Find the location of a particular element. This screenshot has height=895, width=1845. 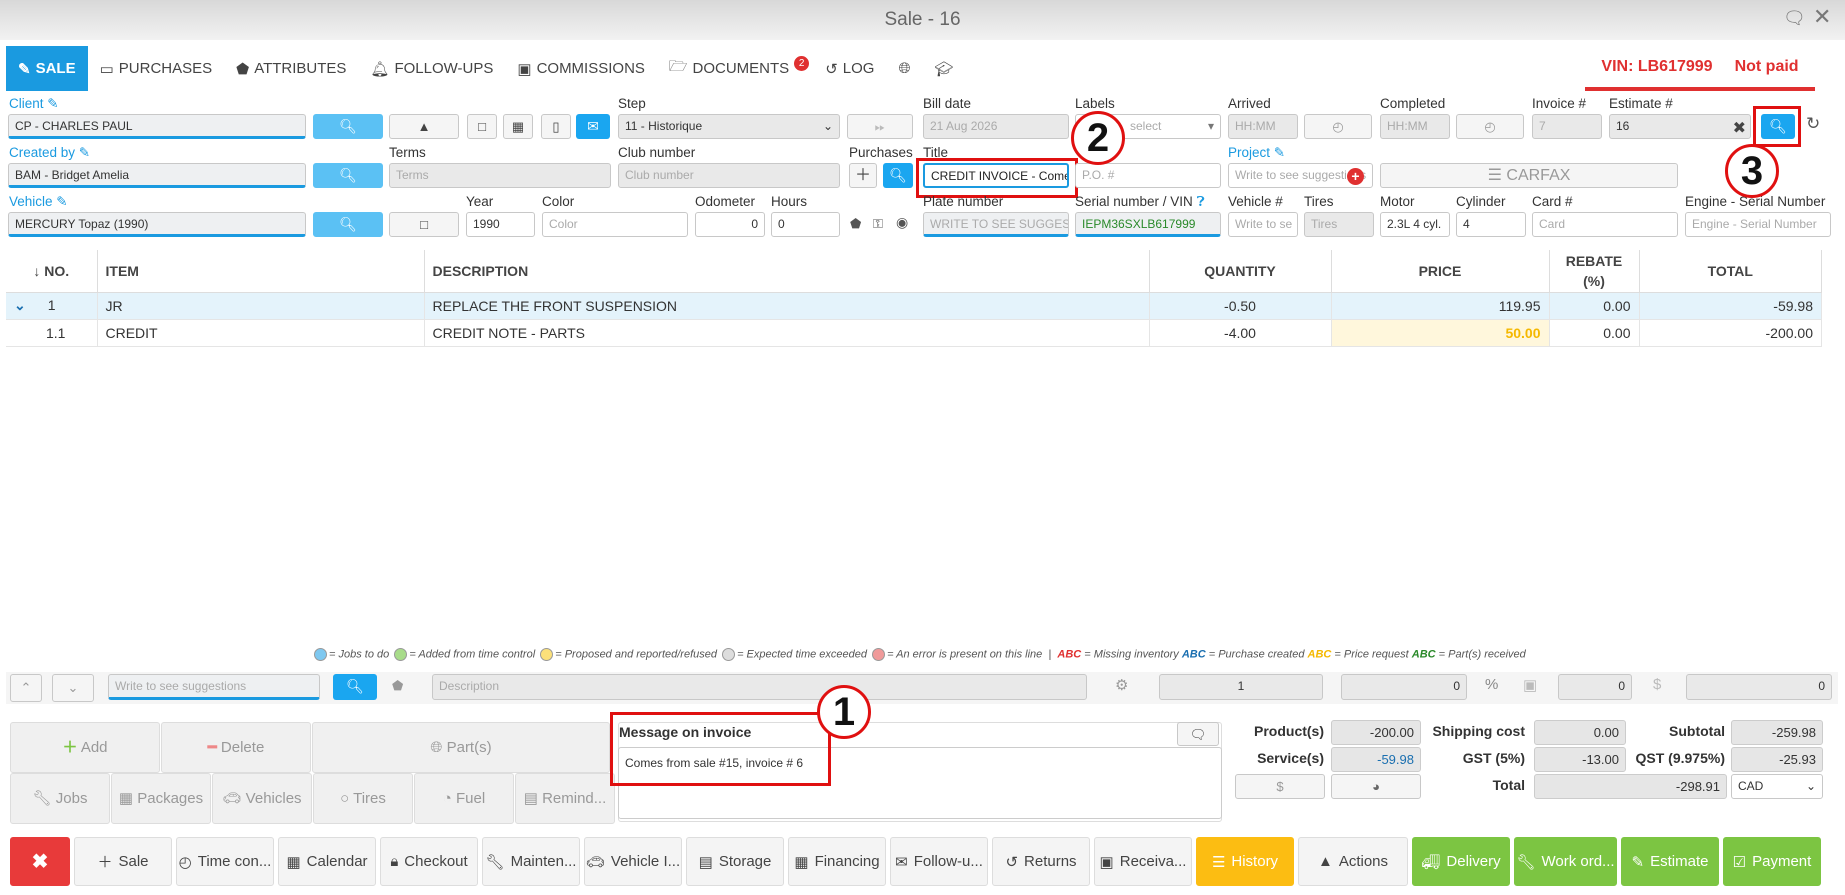

color-input: Color is located at coordinates (615, 224).